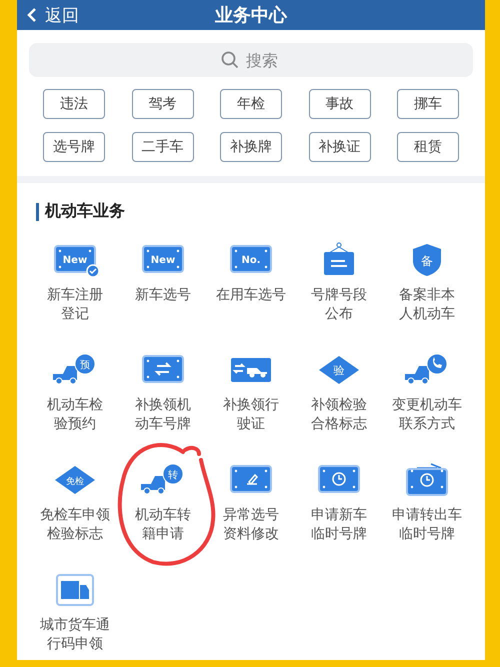 The height and width of the screenshot is (667, 500). What do you see at coordinates (339, 392) in the screenshot?
I see `service-item: 验 补领检验 合格标志` at bounding box center [339, 392].